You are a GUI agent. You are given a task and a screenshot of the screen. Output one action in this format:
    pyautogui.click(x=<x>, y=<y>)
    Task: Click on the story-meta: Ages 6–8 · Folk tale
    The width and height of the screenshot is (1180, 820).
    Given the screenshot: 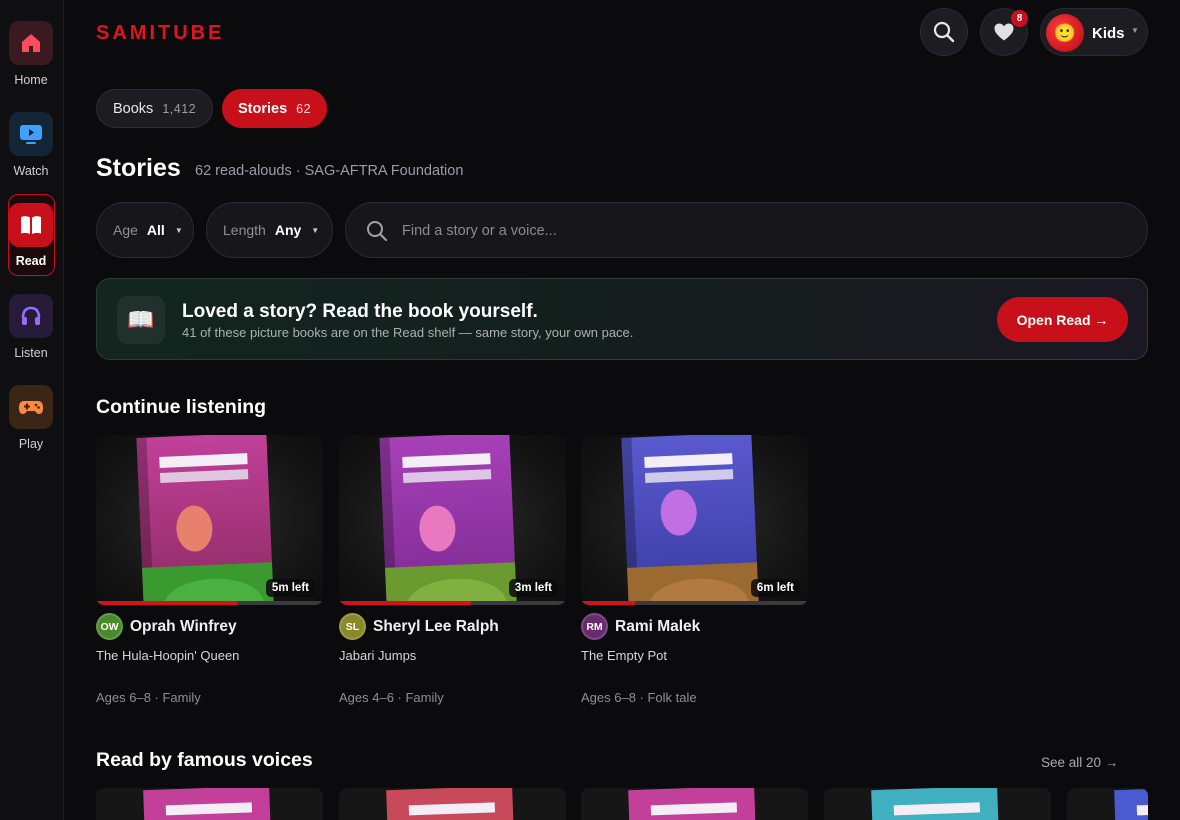 What is the action you would take?
    pyautogui.click(x=639, y=697)
    